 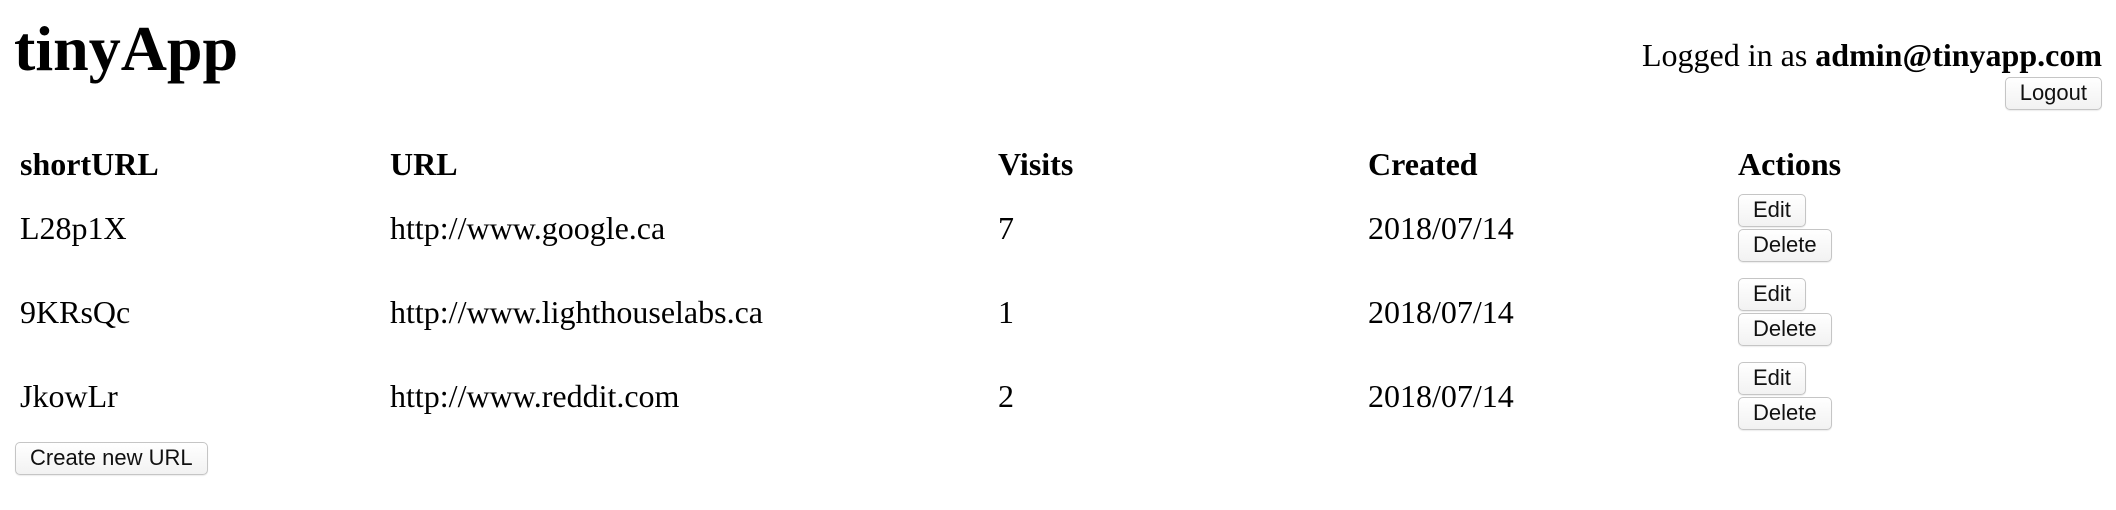 What do you see at coordinates (1958, 55) in the screenshot?
I see `user-email: admin@tinyapp.com` at bounding box center [1958, 55].